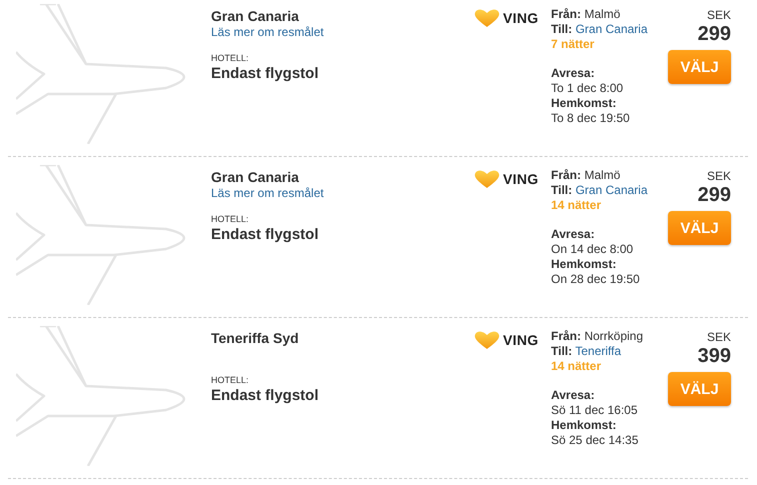 The width and height of the screenshot is (757, 485). What do you see at coordinates (596, 279) in the screenshot?
I see `return-time: On 28 dec 19:50` at bounding box center [596, 279].